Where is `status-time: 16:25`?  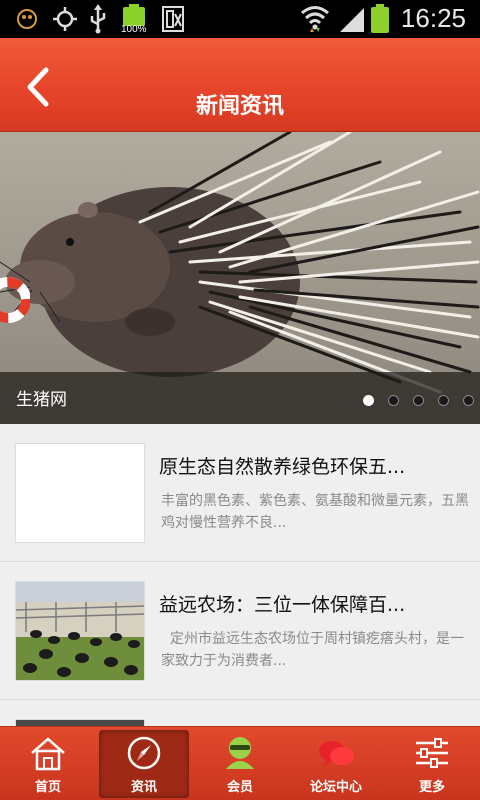 status-time: 16:25 is located at coordinates (433, 18).